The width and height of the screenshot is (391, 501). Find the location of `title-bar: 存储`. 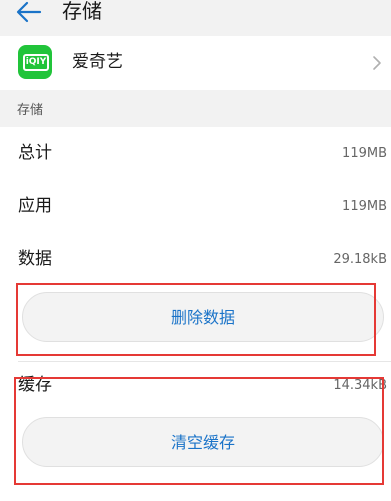

title-bar: 存储 is located at coordinates (195, 18).